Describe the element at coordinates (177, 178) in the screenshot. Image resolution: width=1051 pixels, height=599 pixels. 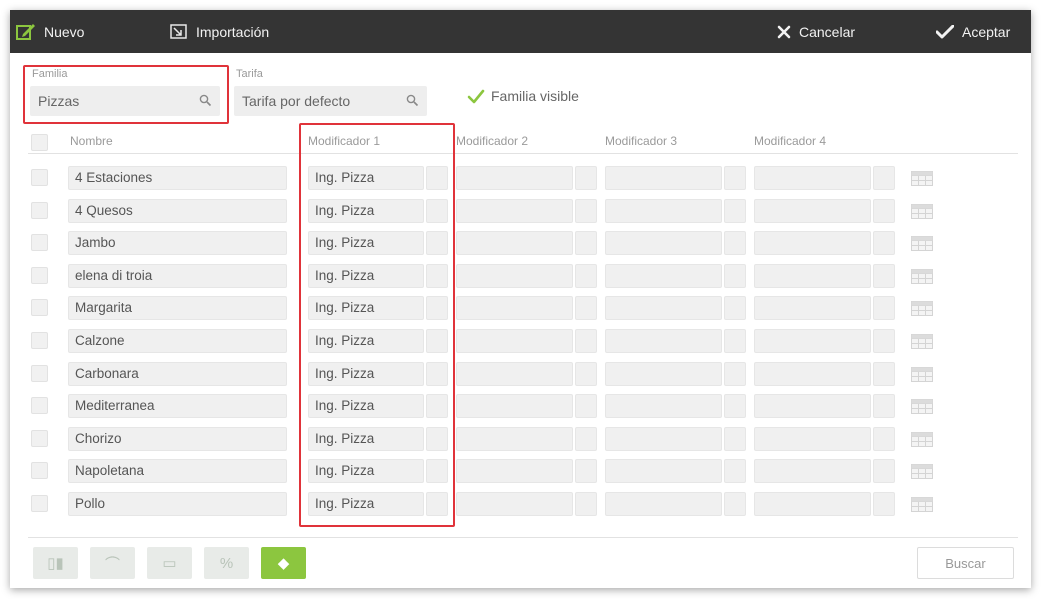
I see `nombre-cell: 4 Estaciones` at that location.